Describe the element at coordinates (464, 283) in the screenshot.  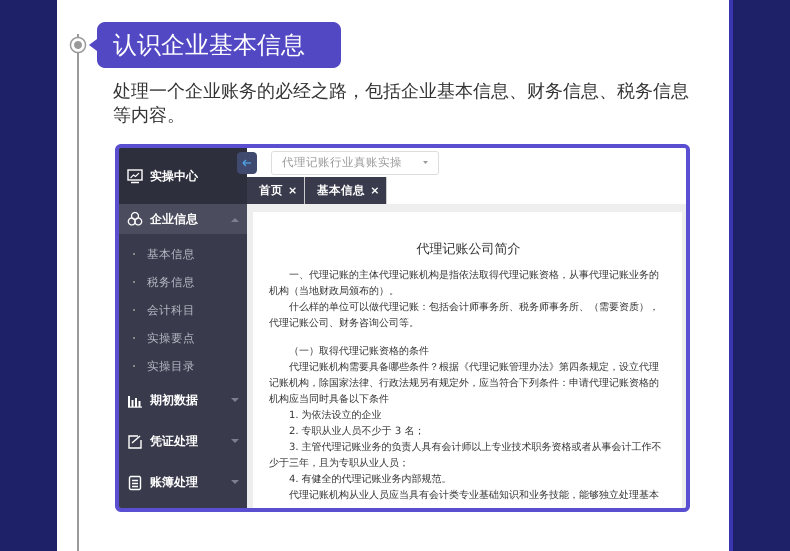
I see `document-paragraph: 一、代理记账的主体代理记账机构是指依法取得代理记账资格，从事代理记账业务的机构（当地财政局颁布的）。` at that location.